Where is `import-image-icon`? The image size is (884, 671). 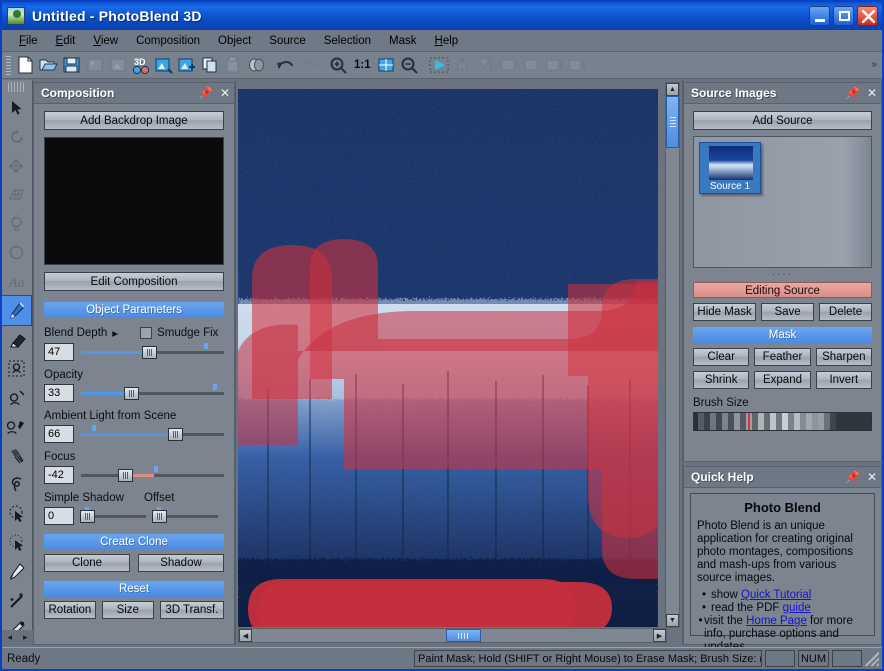 import-image-icon is located at coordinates (94, 65).